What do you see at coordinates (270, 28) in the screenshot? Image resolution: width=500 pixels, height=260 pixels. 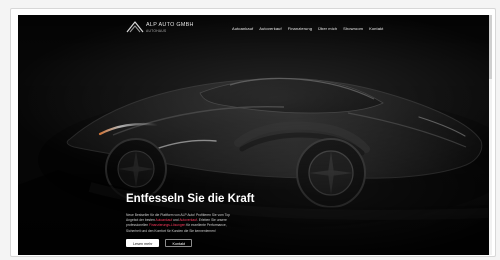 I see `nav-item-autoverkauf: Autoverkauf` at bounding box center [270, 28].